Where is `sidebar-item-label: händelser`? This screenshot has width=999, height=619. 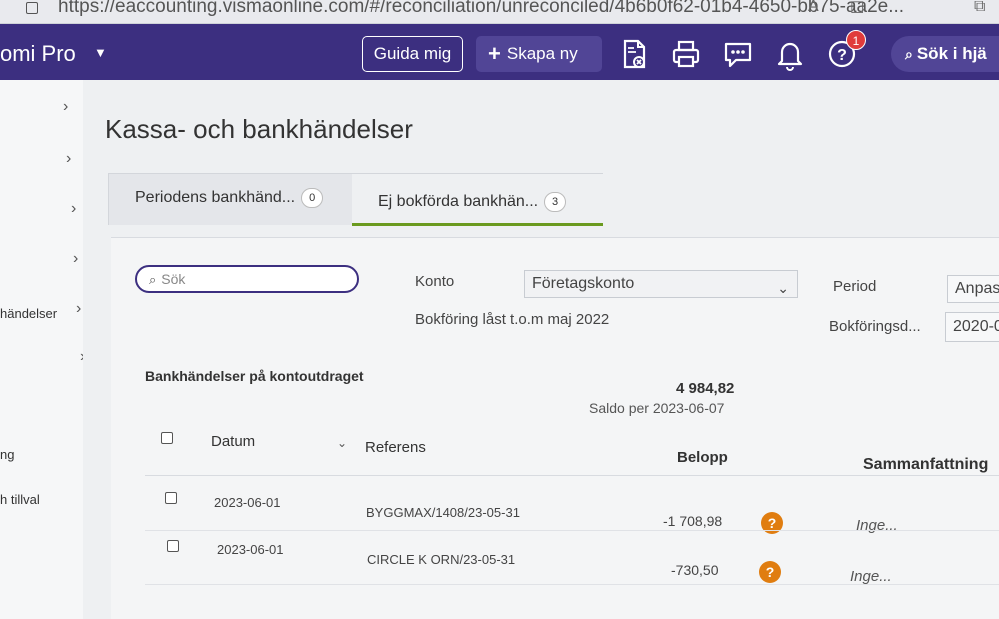 sidebar-item-label: händelser is located at coordinates (29, 313).